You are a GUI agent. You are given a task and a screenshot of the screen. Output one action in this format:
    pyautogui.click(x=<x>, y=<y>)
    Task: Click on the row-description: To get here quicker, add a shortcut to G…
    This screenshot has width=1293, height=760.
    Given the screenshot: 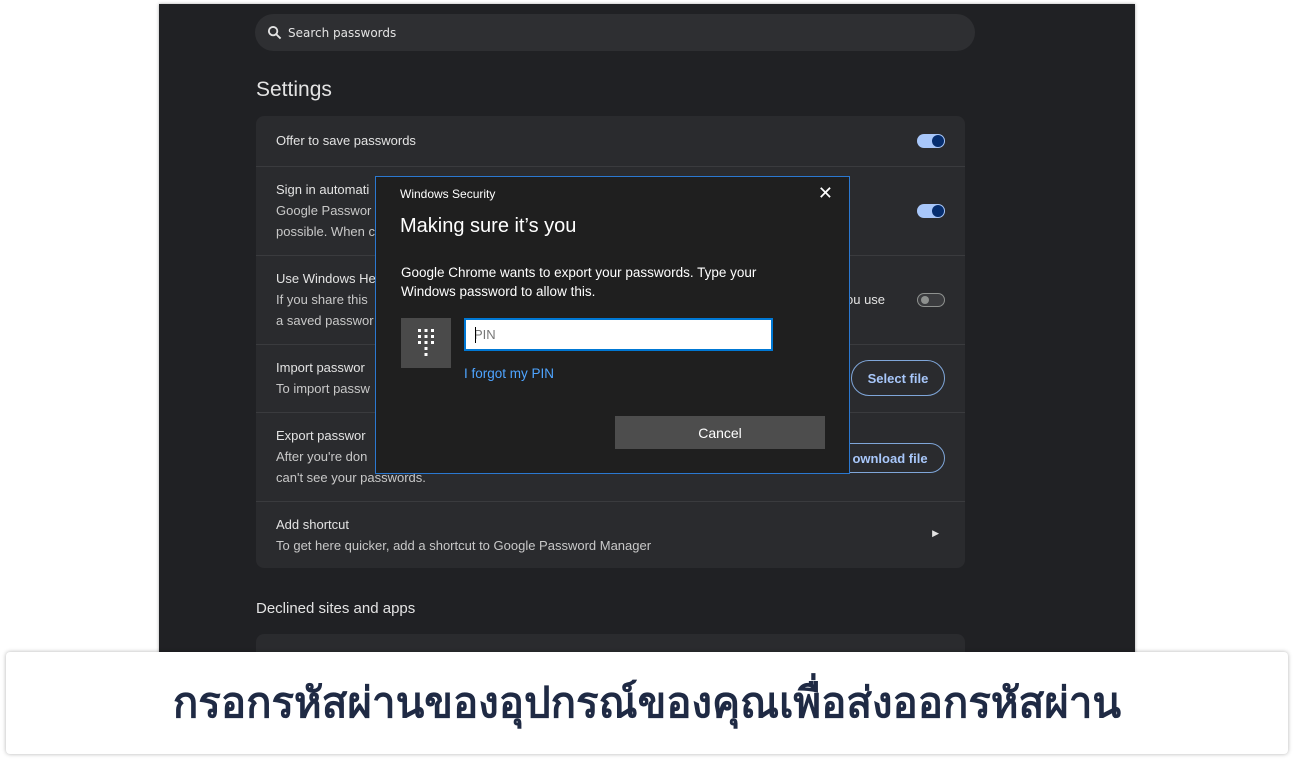 What is the action you would take?
    pyautogui.click(x=464, y=545)
    